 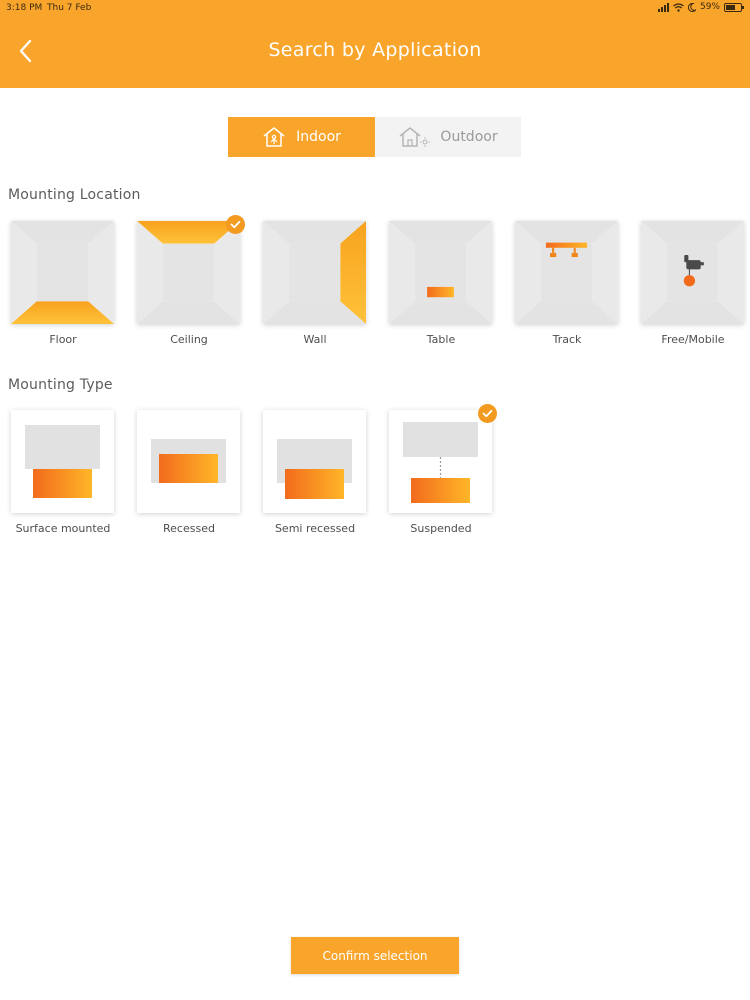 What do you see at coordinates (60, 385) in the screenshot?
I see `mounting-type-title: Mounting Type` at bounding box center [60, 385].